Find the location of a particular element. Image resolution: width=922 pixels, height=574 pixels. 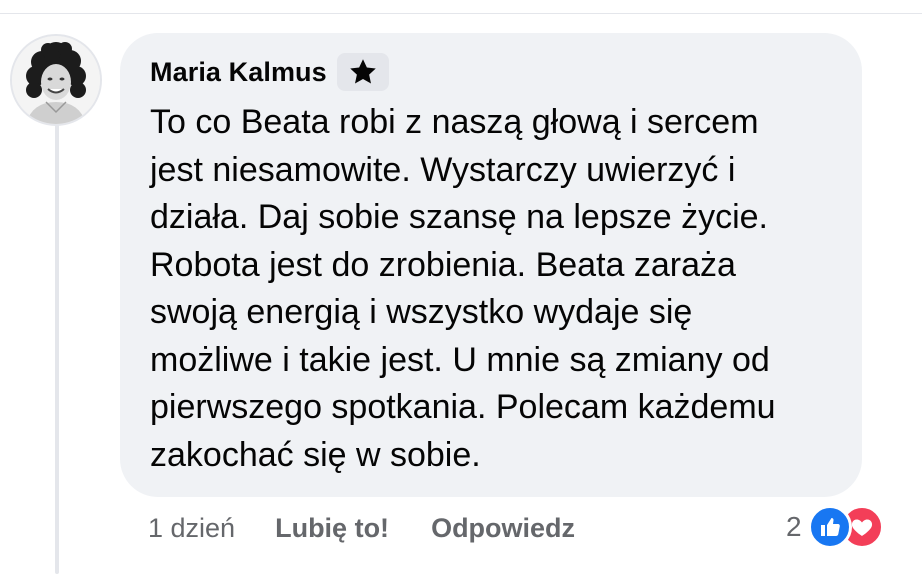

author-name: Maria Kalmus is located at coordinates (238, 72).